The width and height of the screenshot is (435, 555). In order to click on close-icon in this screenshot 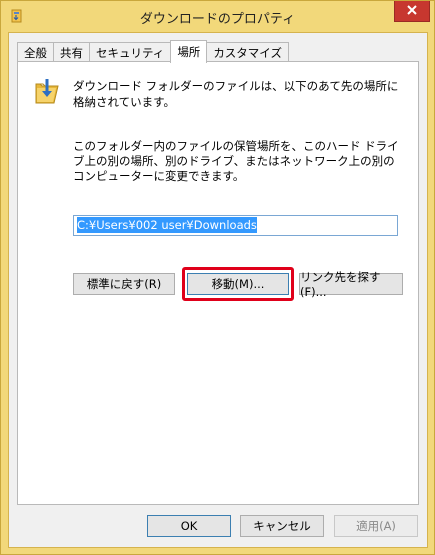, I will do `click(412, 11)`.